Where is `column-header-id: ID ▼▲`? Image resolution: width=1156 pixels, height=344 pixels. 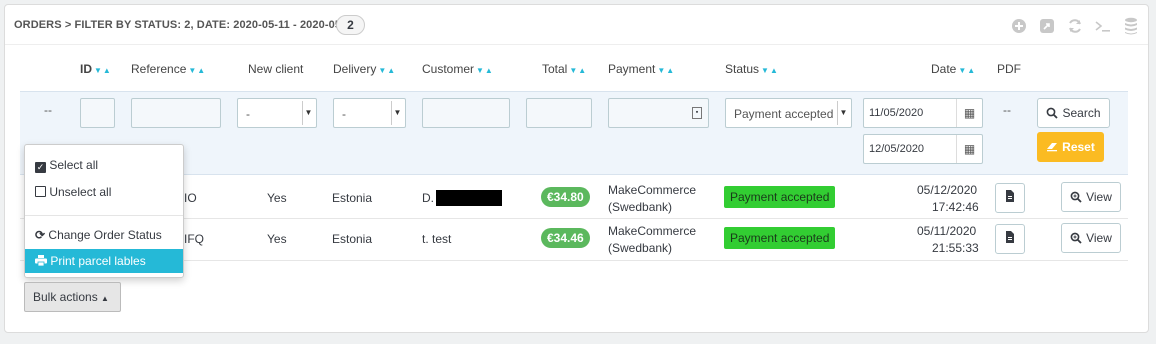
column-header-id: ID ▼▲ is located at coordinates (96, 69).